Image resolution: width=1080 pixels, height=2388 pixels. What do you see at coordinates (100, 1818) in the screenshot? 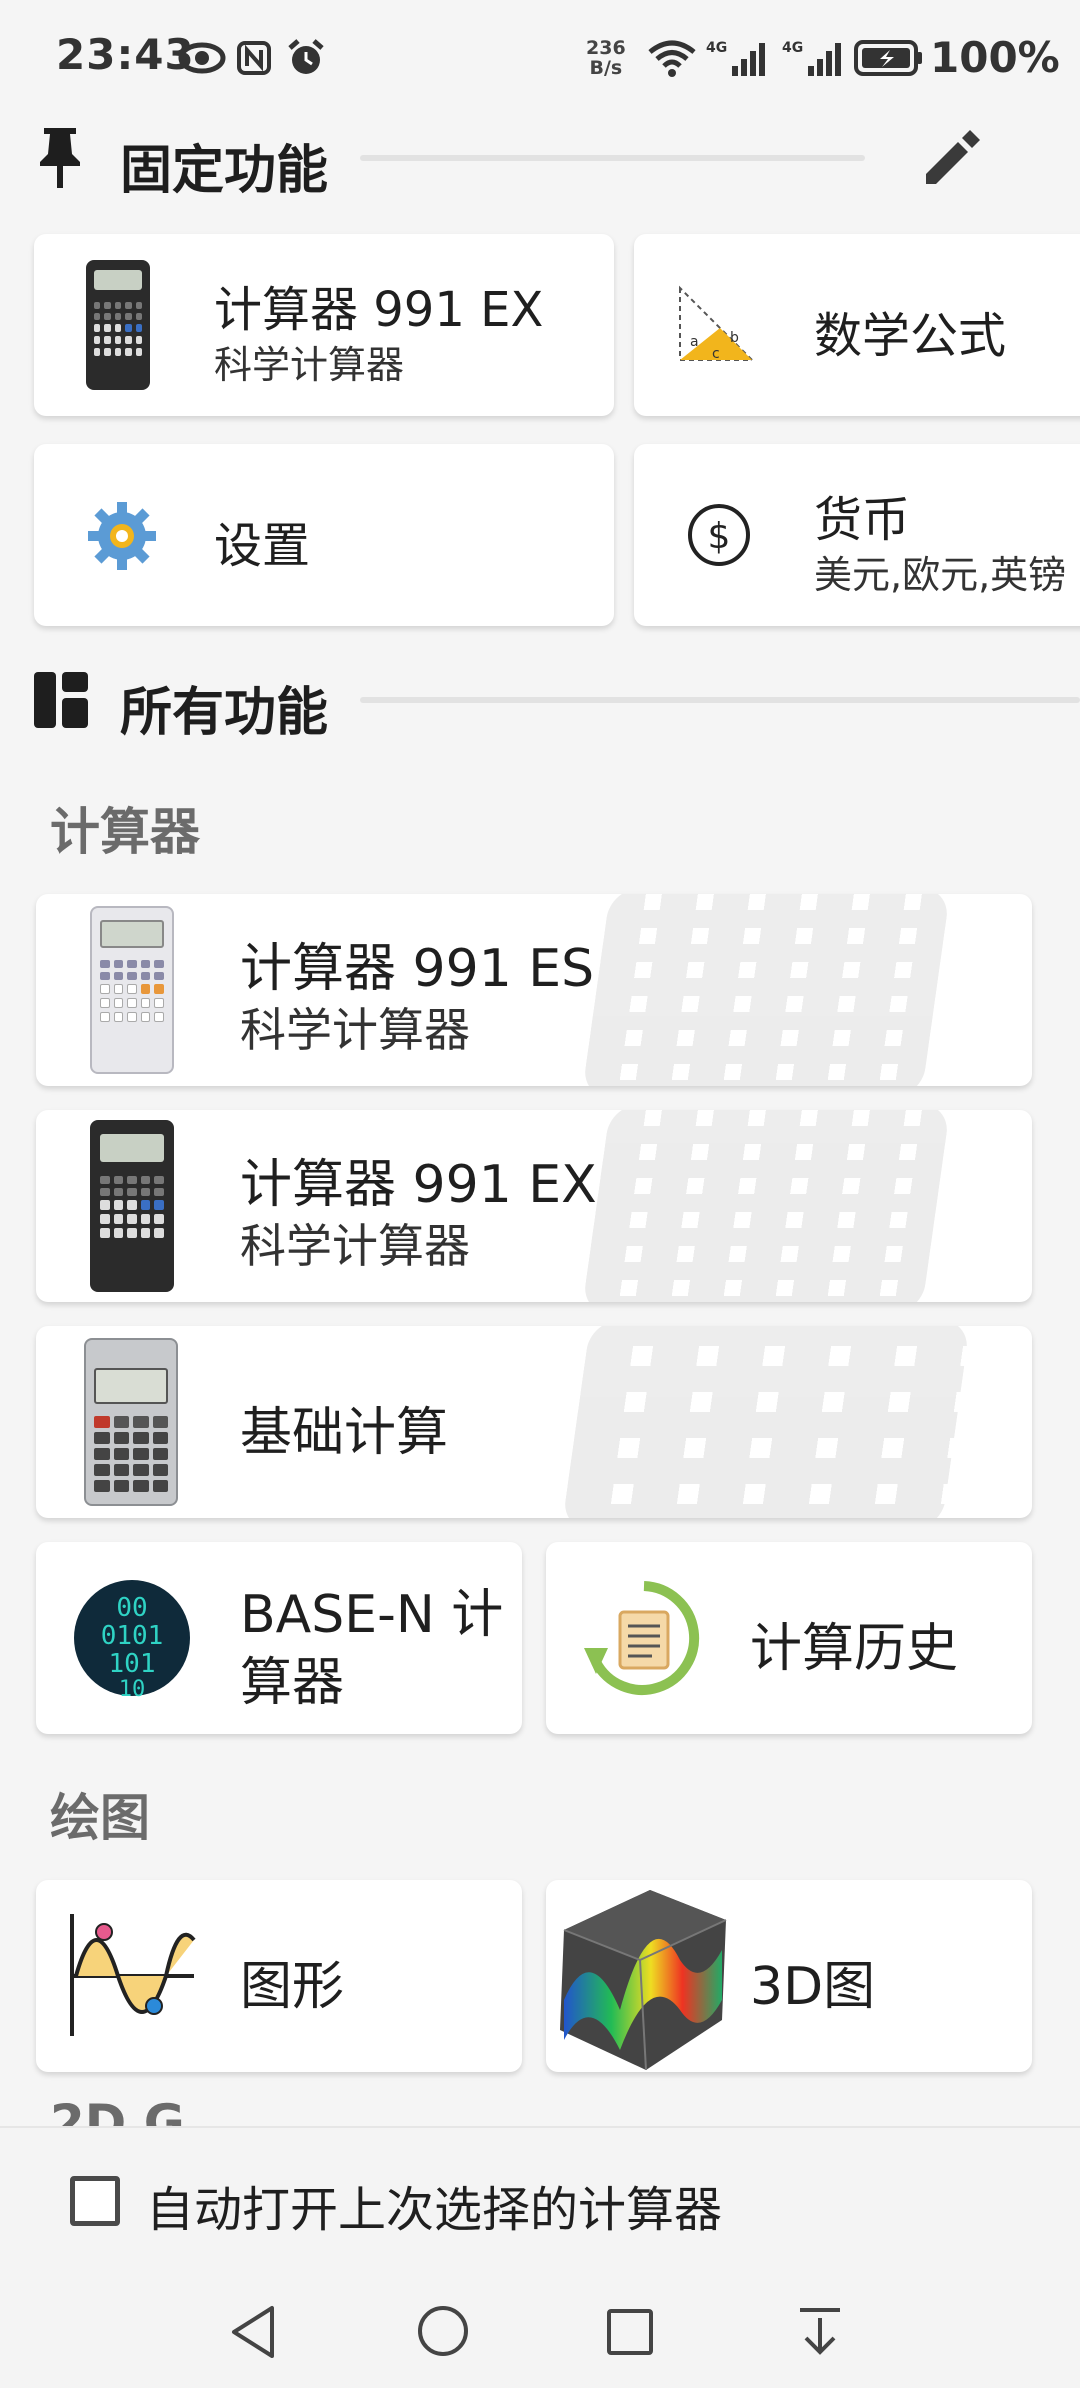
I see `group-label-plot: 绘图` at bounding box center [100, 1818].